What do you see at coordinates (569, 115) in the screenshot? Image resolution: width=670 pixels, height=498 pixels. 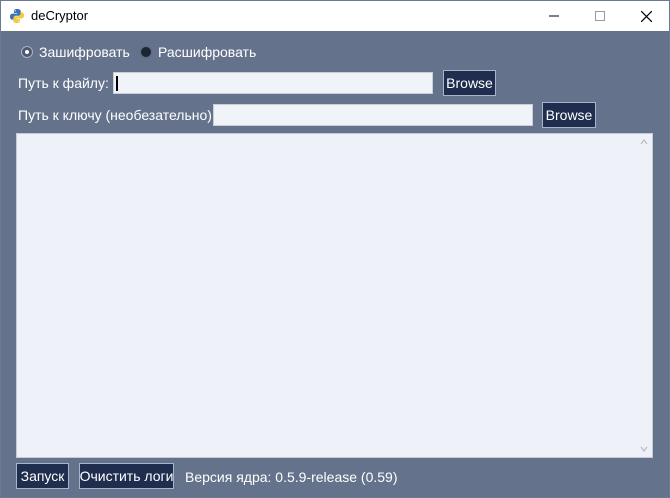 I see `browse-key-button: Browse` at bounding box center [569, 115].